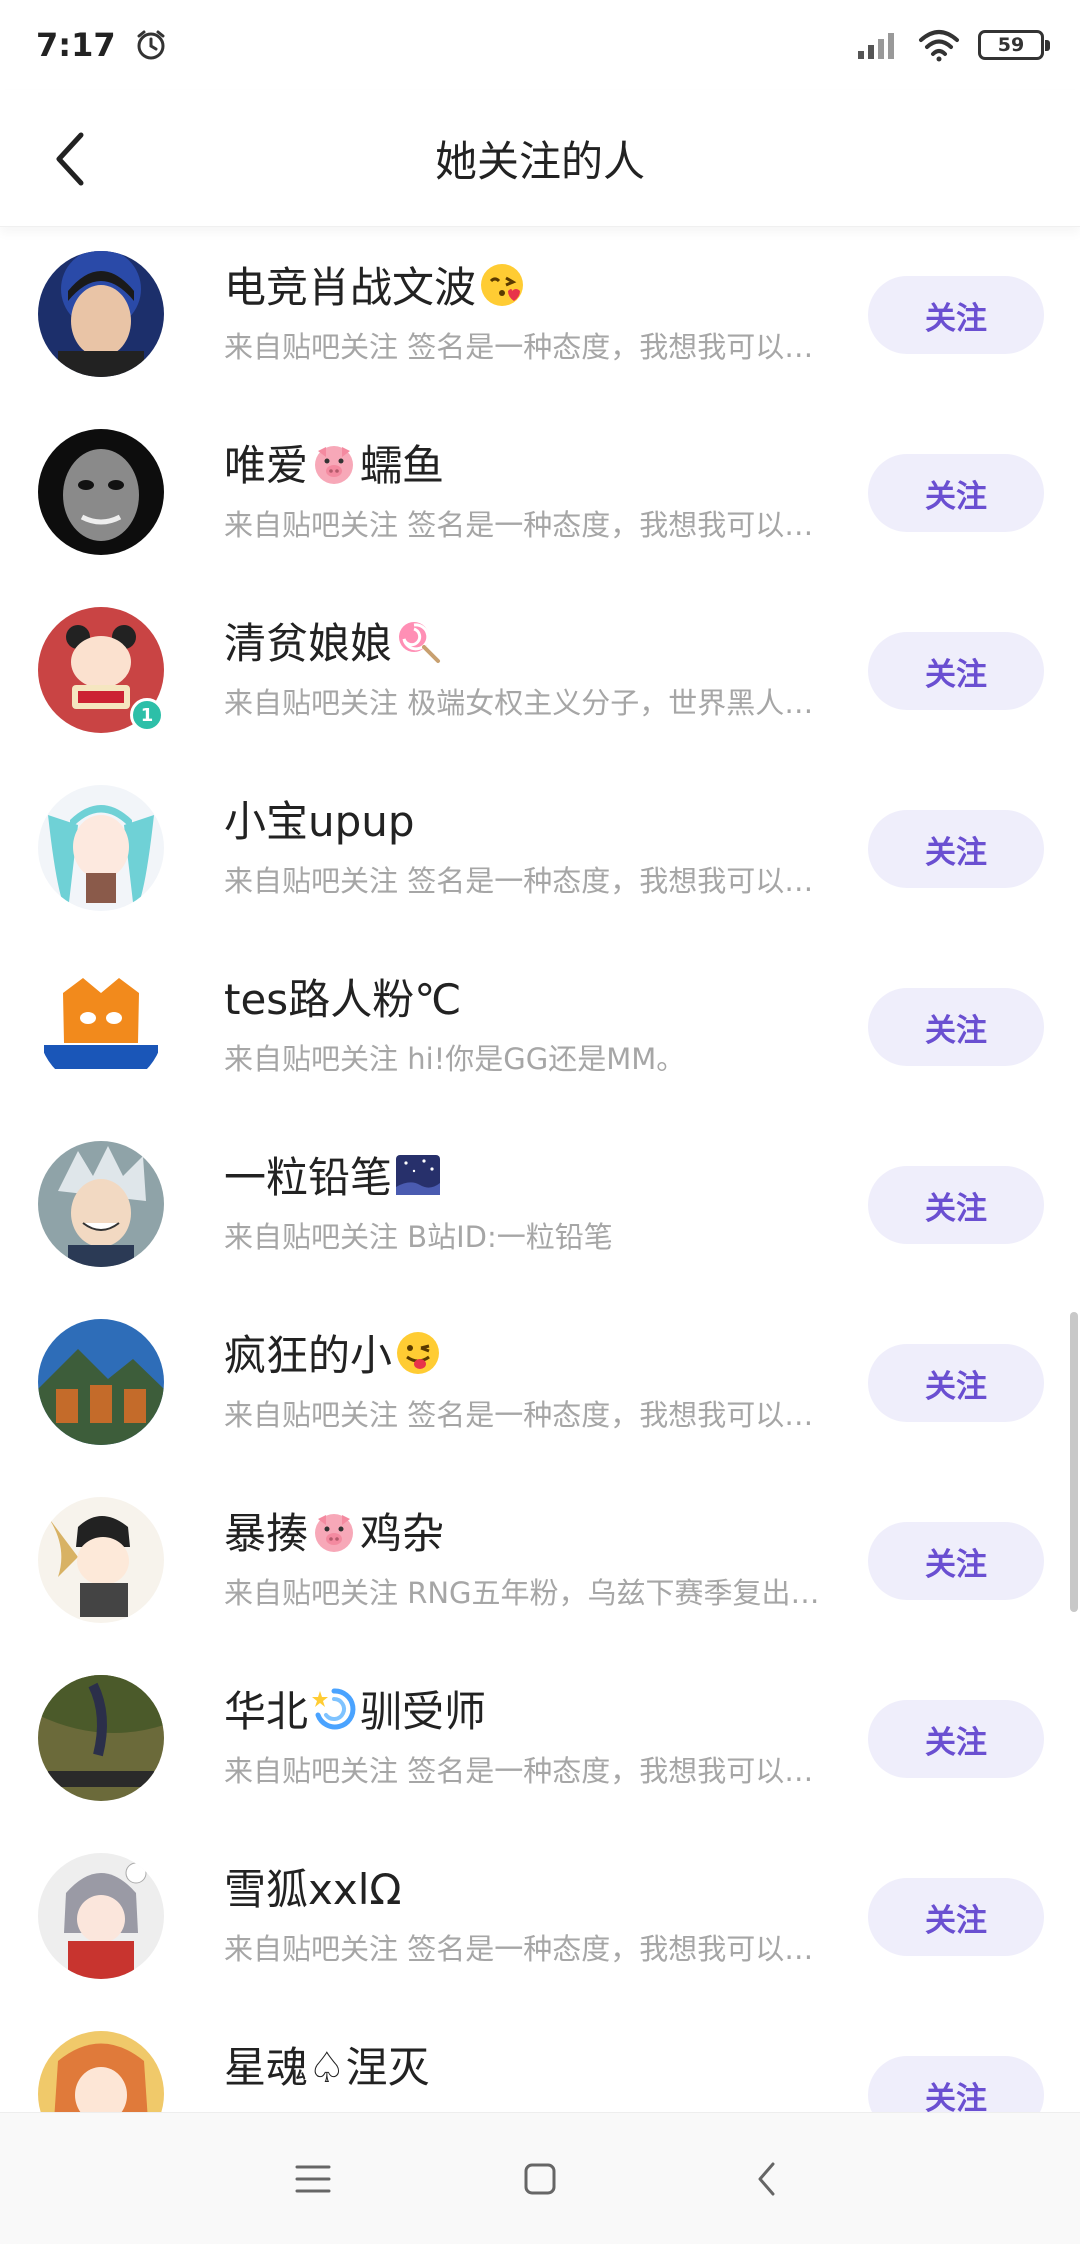 The width and height of the screenshot is (1080, 2244). What do you see at coordinates (1074, 1462) in the screenshot?
I see `scrollbar` at bounding box center [1074, 1462].